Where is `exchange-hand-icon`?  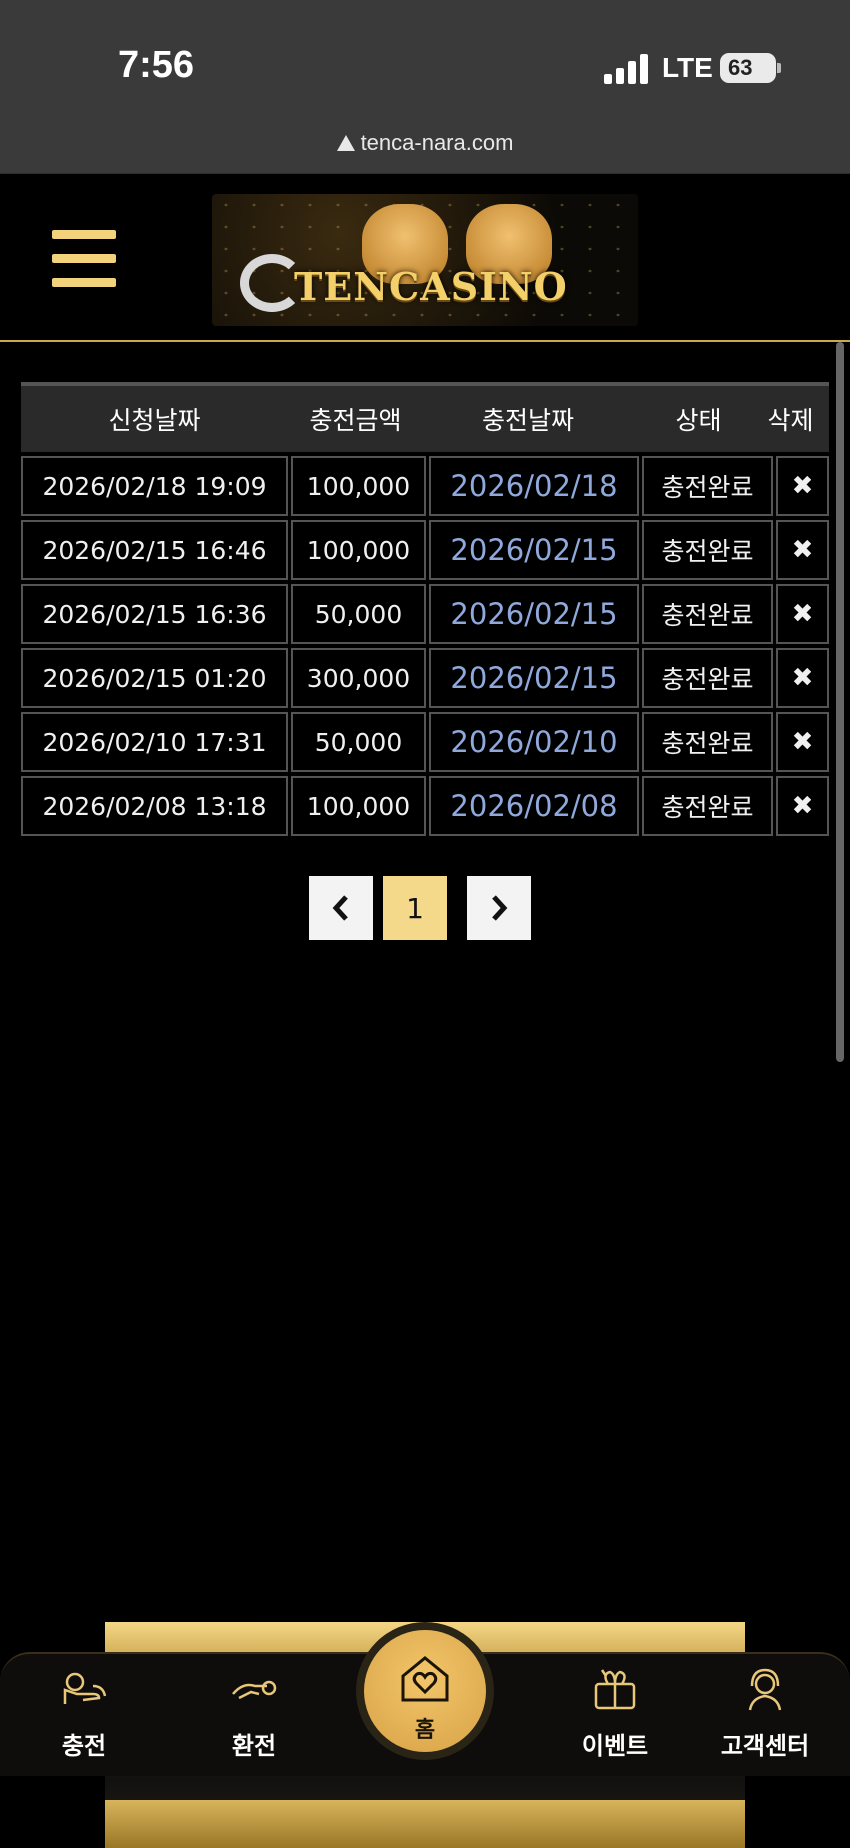
exchange-hand-icon is located at coordinates (254, 1690).